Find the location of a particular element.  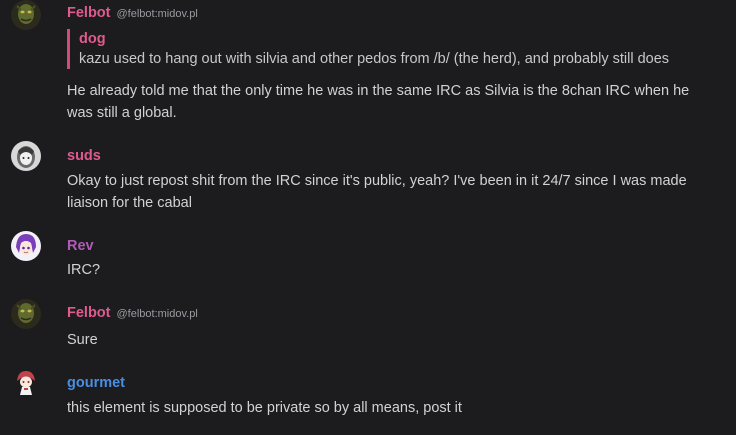

grey-character-avatar-icon is located at coordinates (26, 156).